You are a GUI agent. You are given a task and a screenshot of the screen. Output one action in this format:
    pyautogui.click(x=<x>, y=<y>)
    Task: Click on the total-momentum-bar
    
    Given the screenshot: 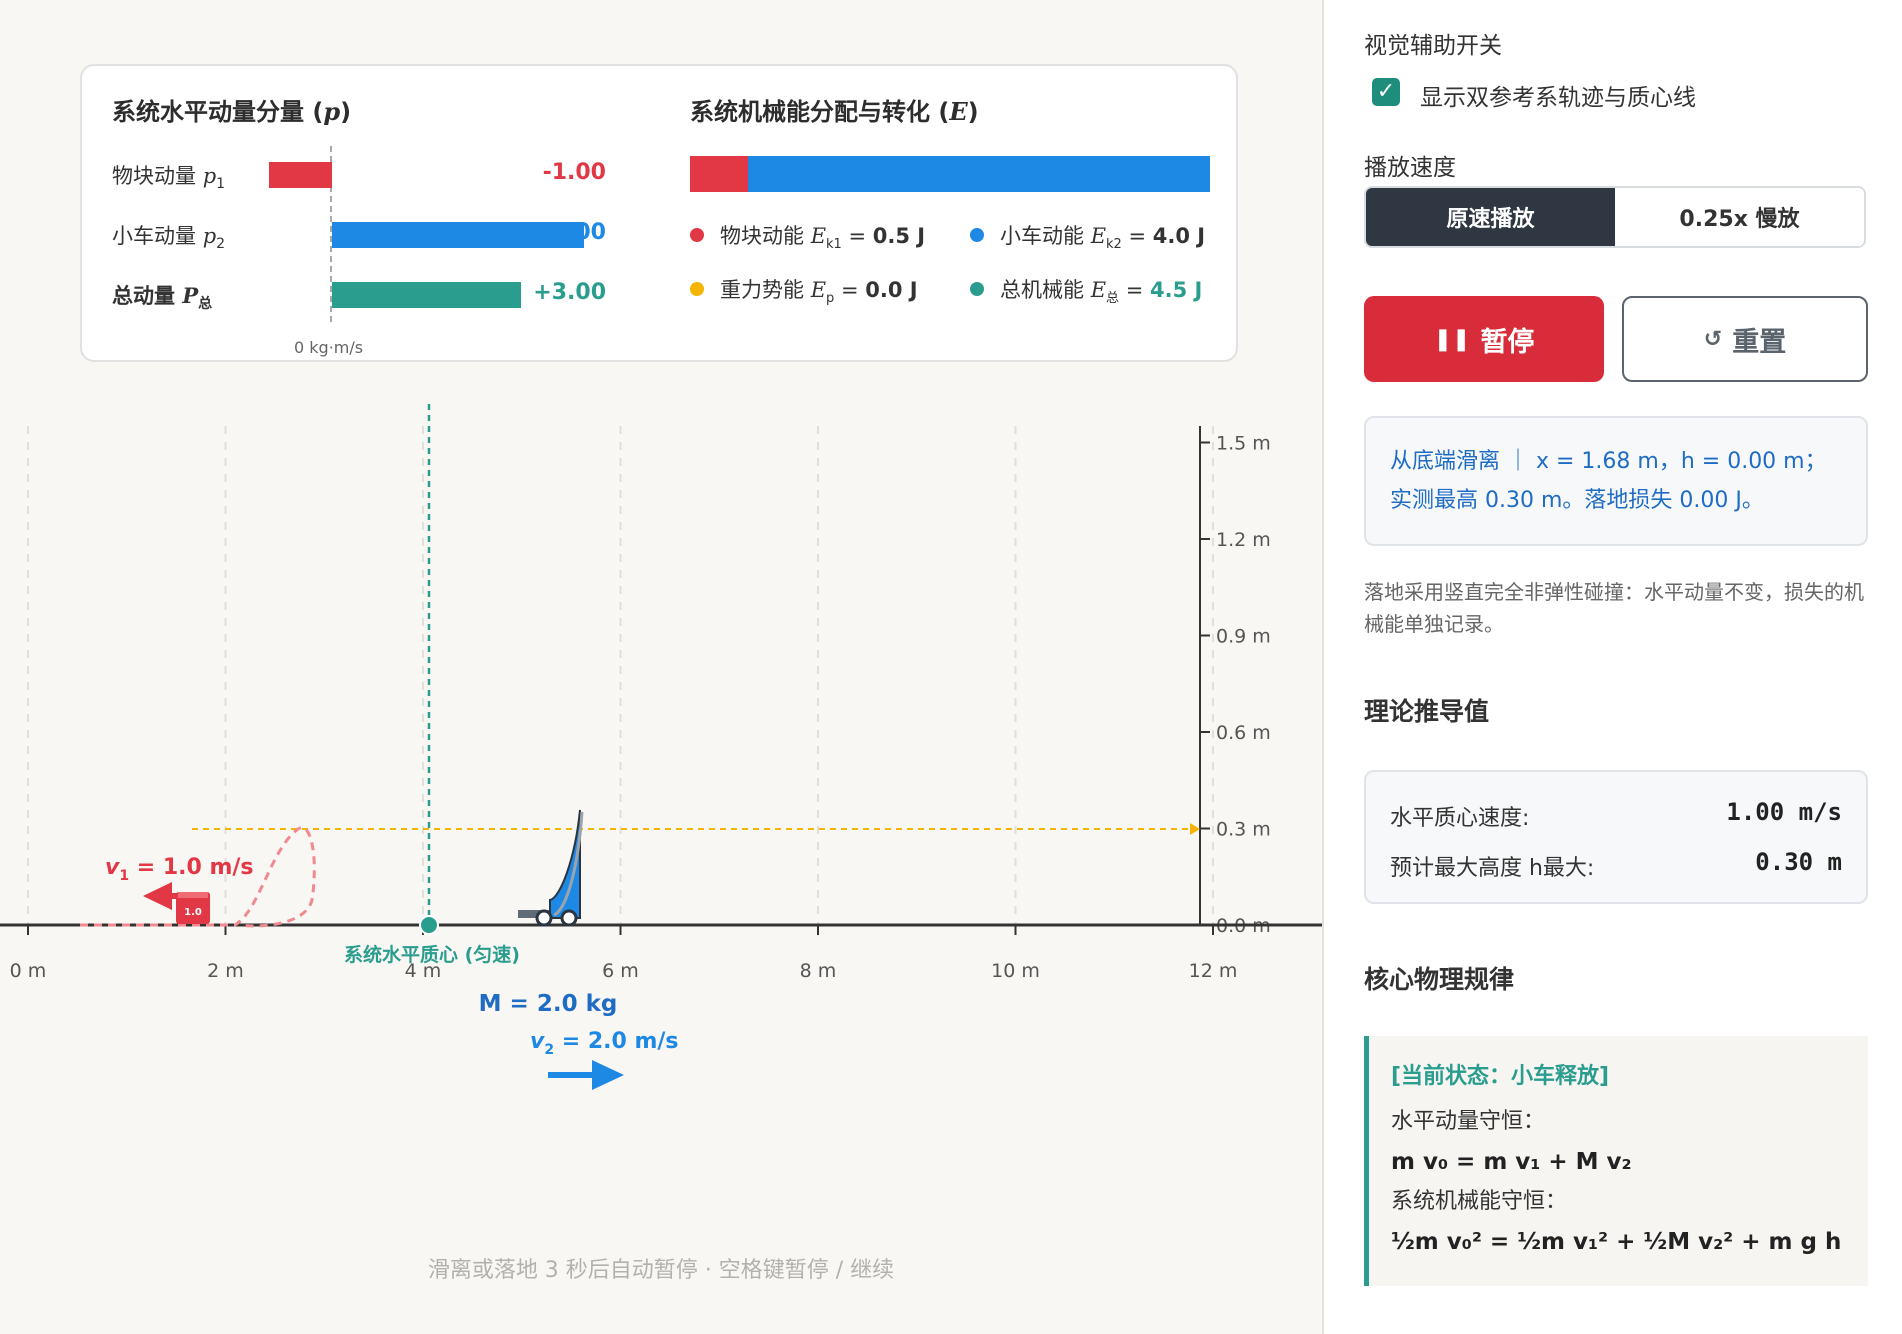 What is the action you would take?
    pyautogui.click(x=426, y=295)
    